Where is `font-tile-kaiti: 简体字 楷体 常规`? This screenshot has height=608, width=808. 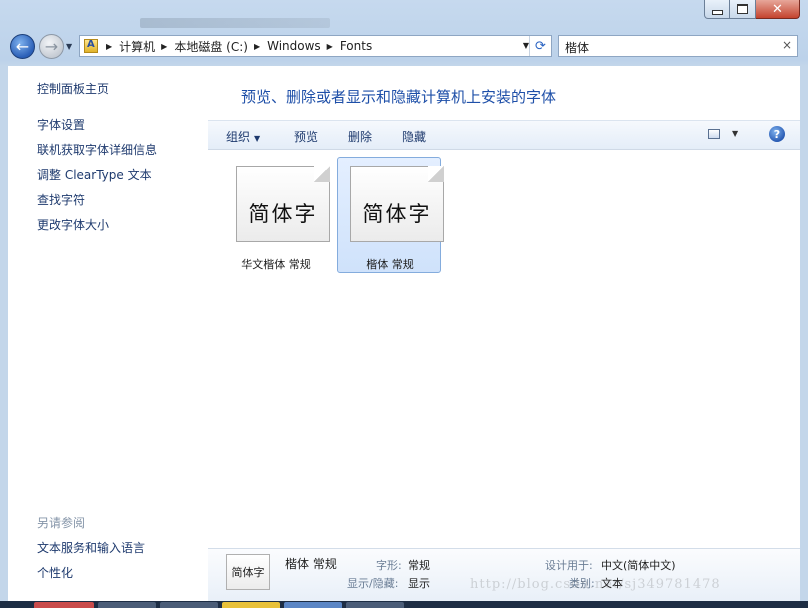
font-tile-kaiti: 简体字 楷体 常规 is located at coordinates (390, 215).